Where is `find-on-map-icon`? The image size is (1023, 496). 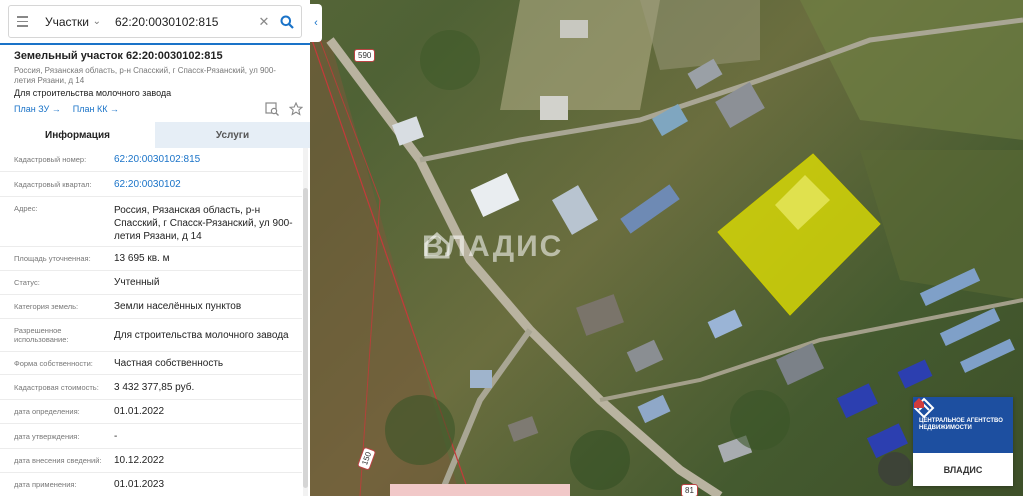 find-on-map-icon is located at coordinates (272, 109).